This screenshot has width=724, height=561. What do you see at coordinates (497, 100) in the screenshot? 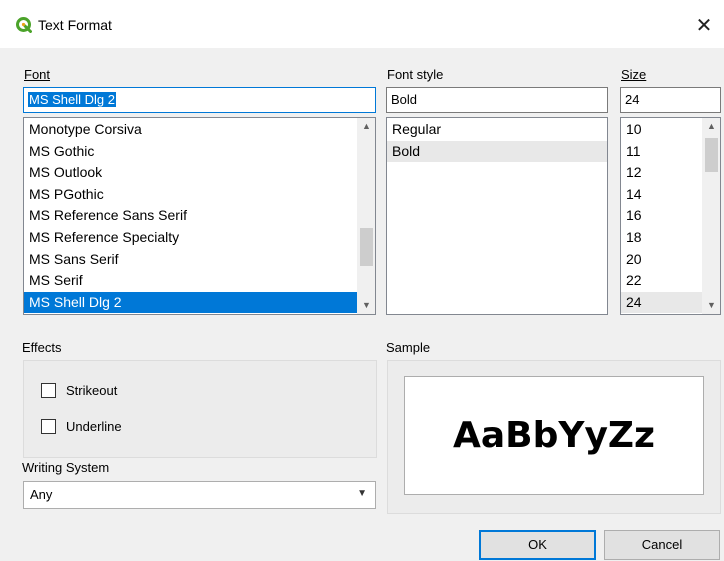
I see `font-style-input: Bold` at bounding box center [497, 100].